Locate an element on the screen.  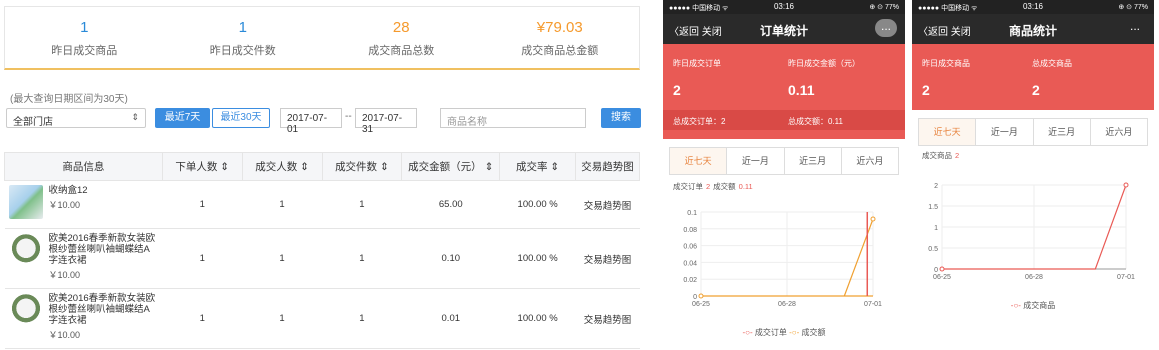
total-orders: 总成交订单：2 is located at coordinates (699, 121).